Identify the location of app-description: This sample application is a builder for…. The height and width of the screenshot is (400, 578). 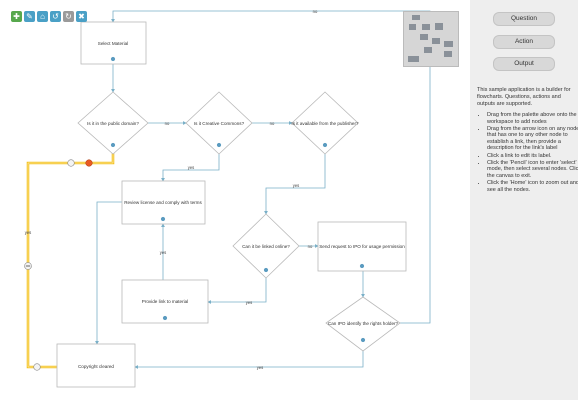
(524, 97).